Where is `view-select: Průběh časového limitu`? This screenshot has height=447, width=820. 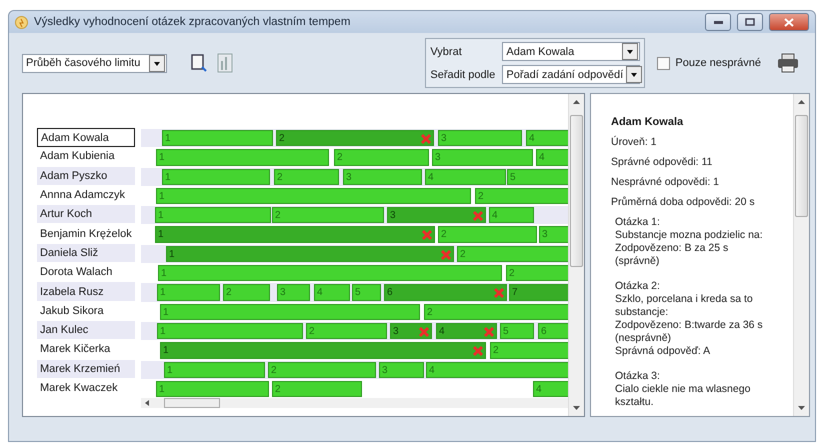
view-select: Průběh časového limitu is located at coordinates (94, 63).